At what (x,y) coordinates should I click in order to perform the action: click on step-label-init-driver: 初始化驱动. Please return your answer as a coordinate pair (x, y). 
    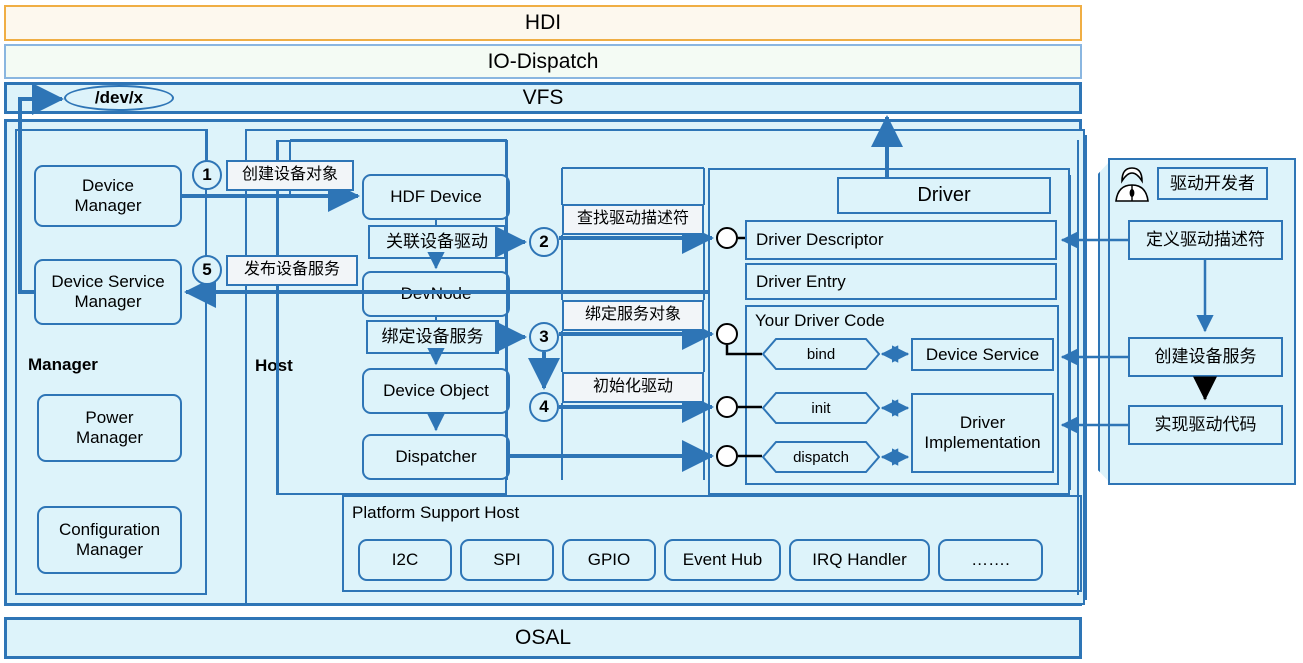
    Looking at the image, I should click on (633, 387).